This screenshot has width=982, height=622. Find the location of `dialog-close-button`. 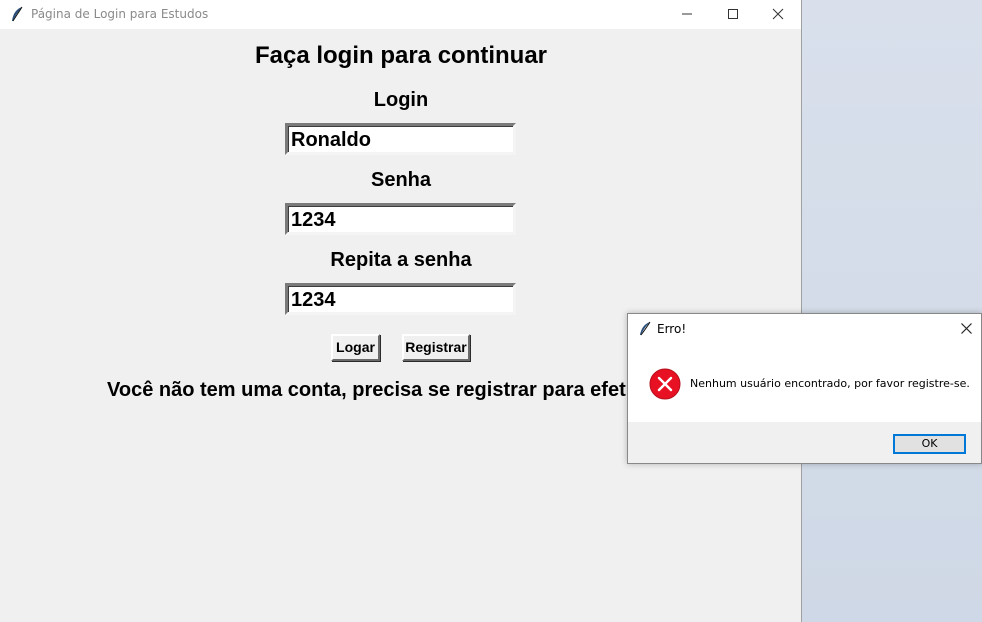

dialog-close-button is located at coordinates (966, 328).